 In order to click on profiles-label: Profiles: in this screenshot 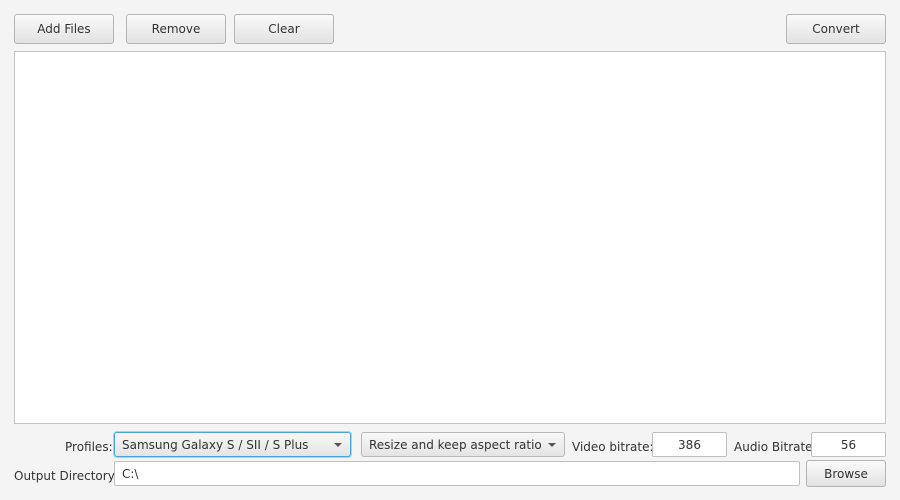, I will do `click(89, 447)`.